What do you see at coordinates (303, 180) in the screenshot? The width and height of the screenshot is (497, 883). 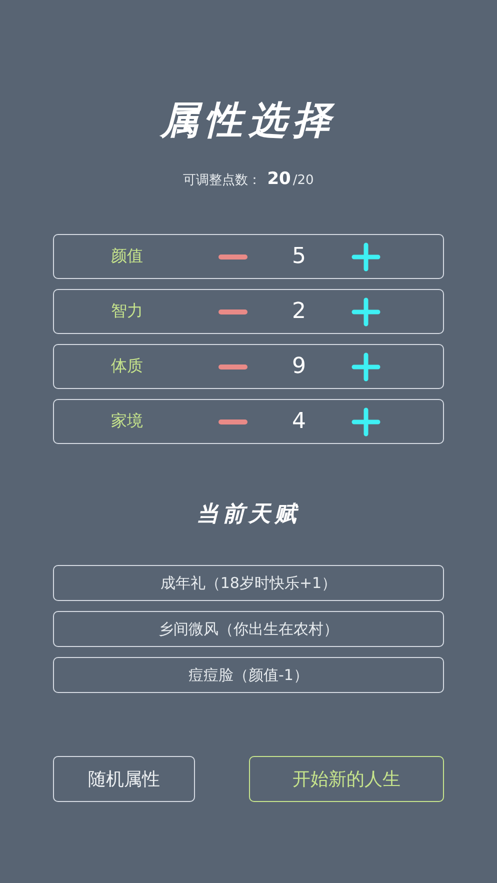 I see `points-total: /20` at bounding box center [303, 180].